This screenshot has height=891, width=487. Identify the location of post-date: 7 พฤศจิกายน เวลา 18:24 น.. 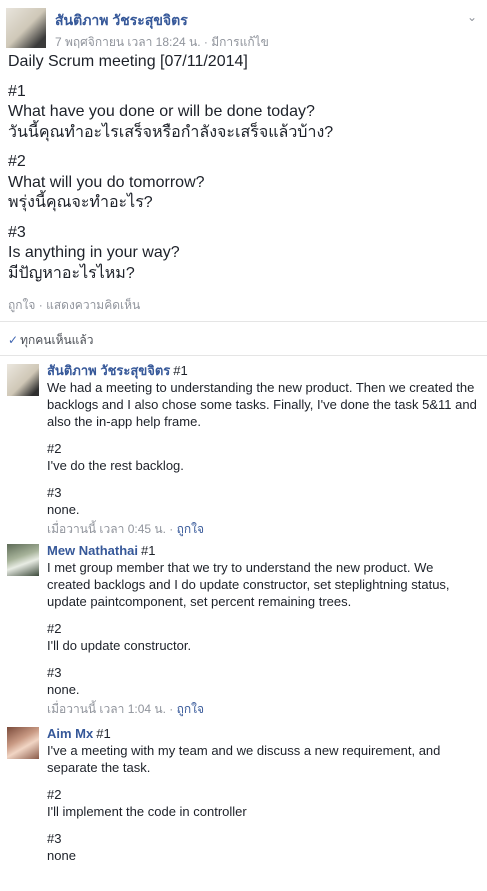
(128, 42).